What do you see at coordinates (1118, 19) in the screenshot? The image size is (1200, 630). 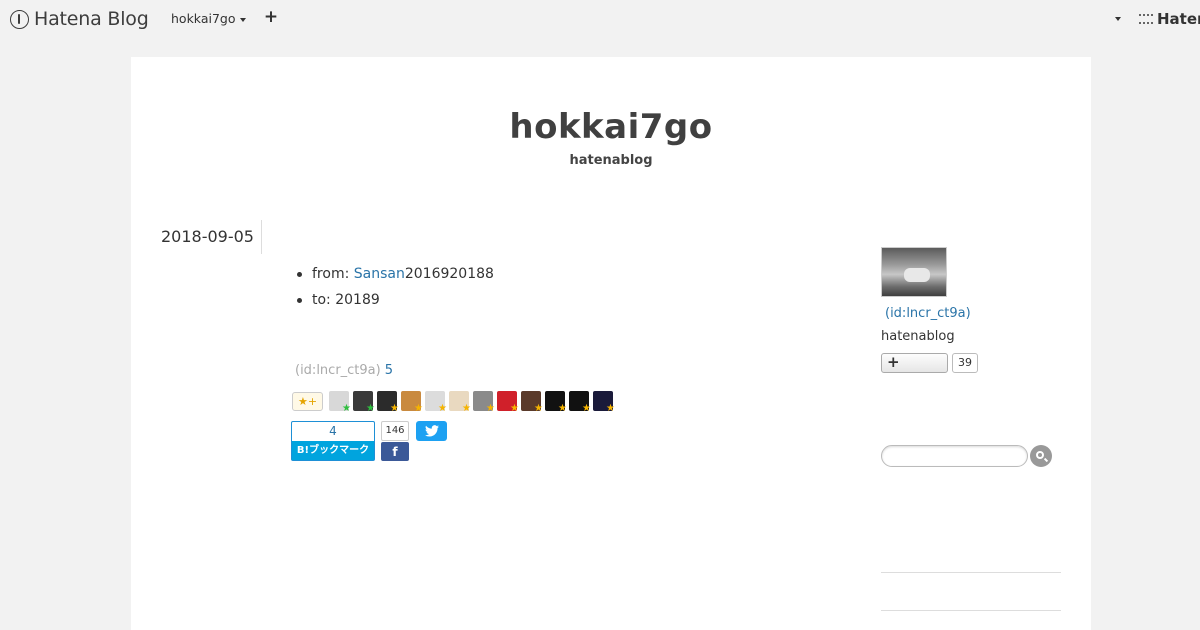 I see `user-menu-chevron-icon` at bounding box center [1118, 19].